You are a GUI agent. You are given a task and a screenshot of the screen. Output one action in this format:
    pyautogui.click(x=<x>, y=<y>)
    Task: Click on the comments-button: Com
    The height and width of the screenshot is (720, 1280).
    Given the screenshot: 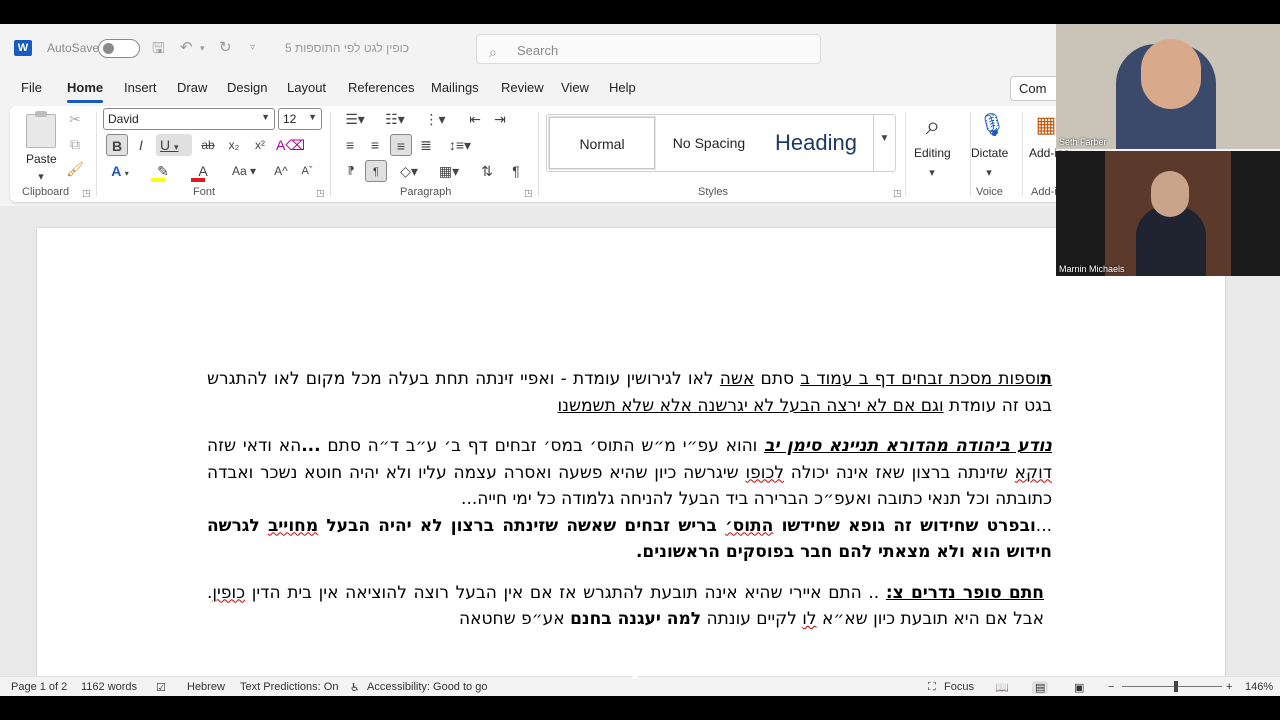 What is the action you would take?
    pyautogui.click(x=1035, y=88)
    